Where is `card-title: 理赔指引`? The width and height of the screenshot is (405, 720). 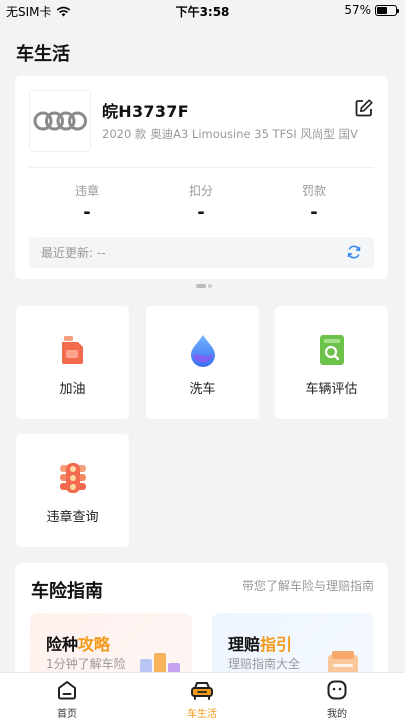 card-title: 理赔指引 is located at coordinates (260, 643).